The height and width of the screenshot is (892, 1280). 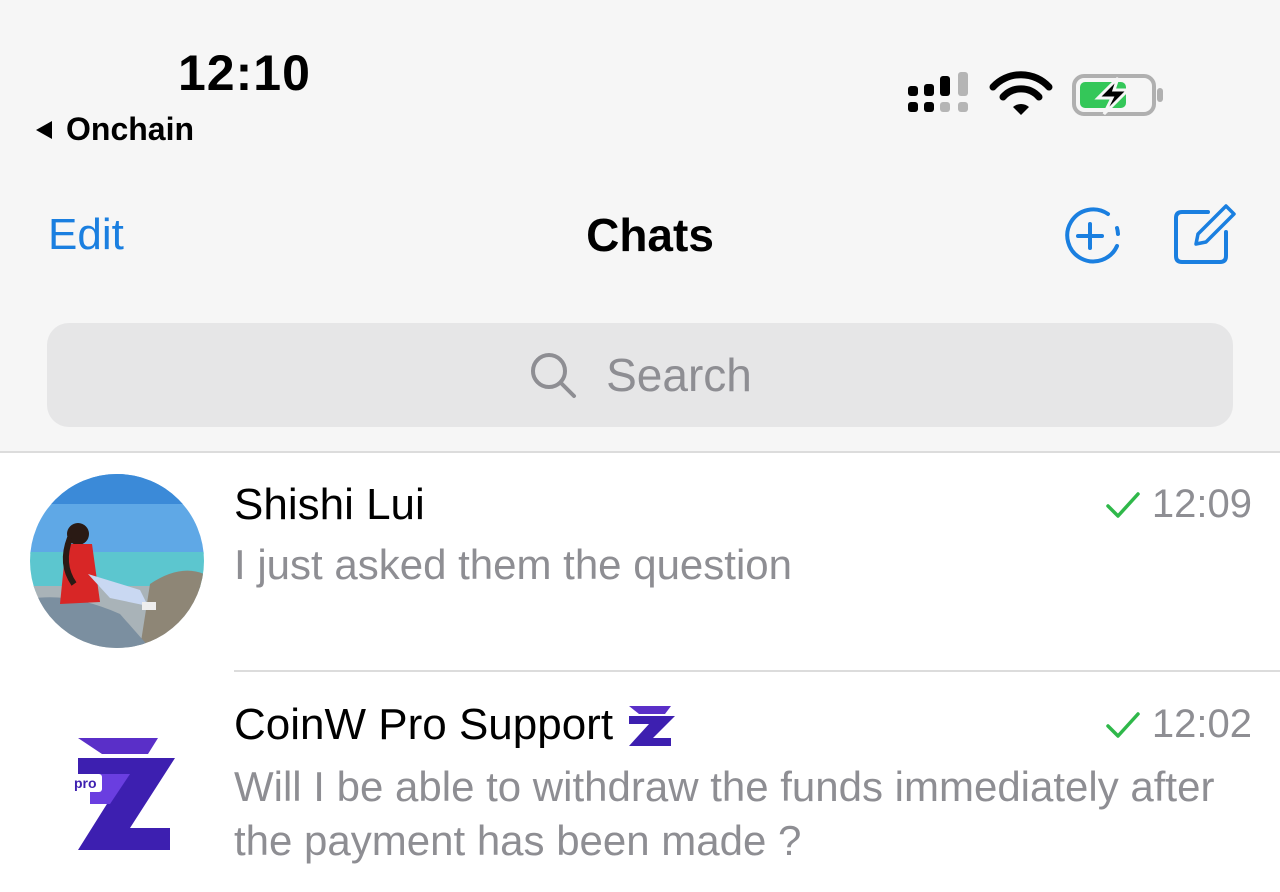 I want to click on search-icon, so click(x=554, y=375).